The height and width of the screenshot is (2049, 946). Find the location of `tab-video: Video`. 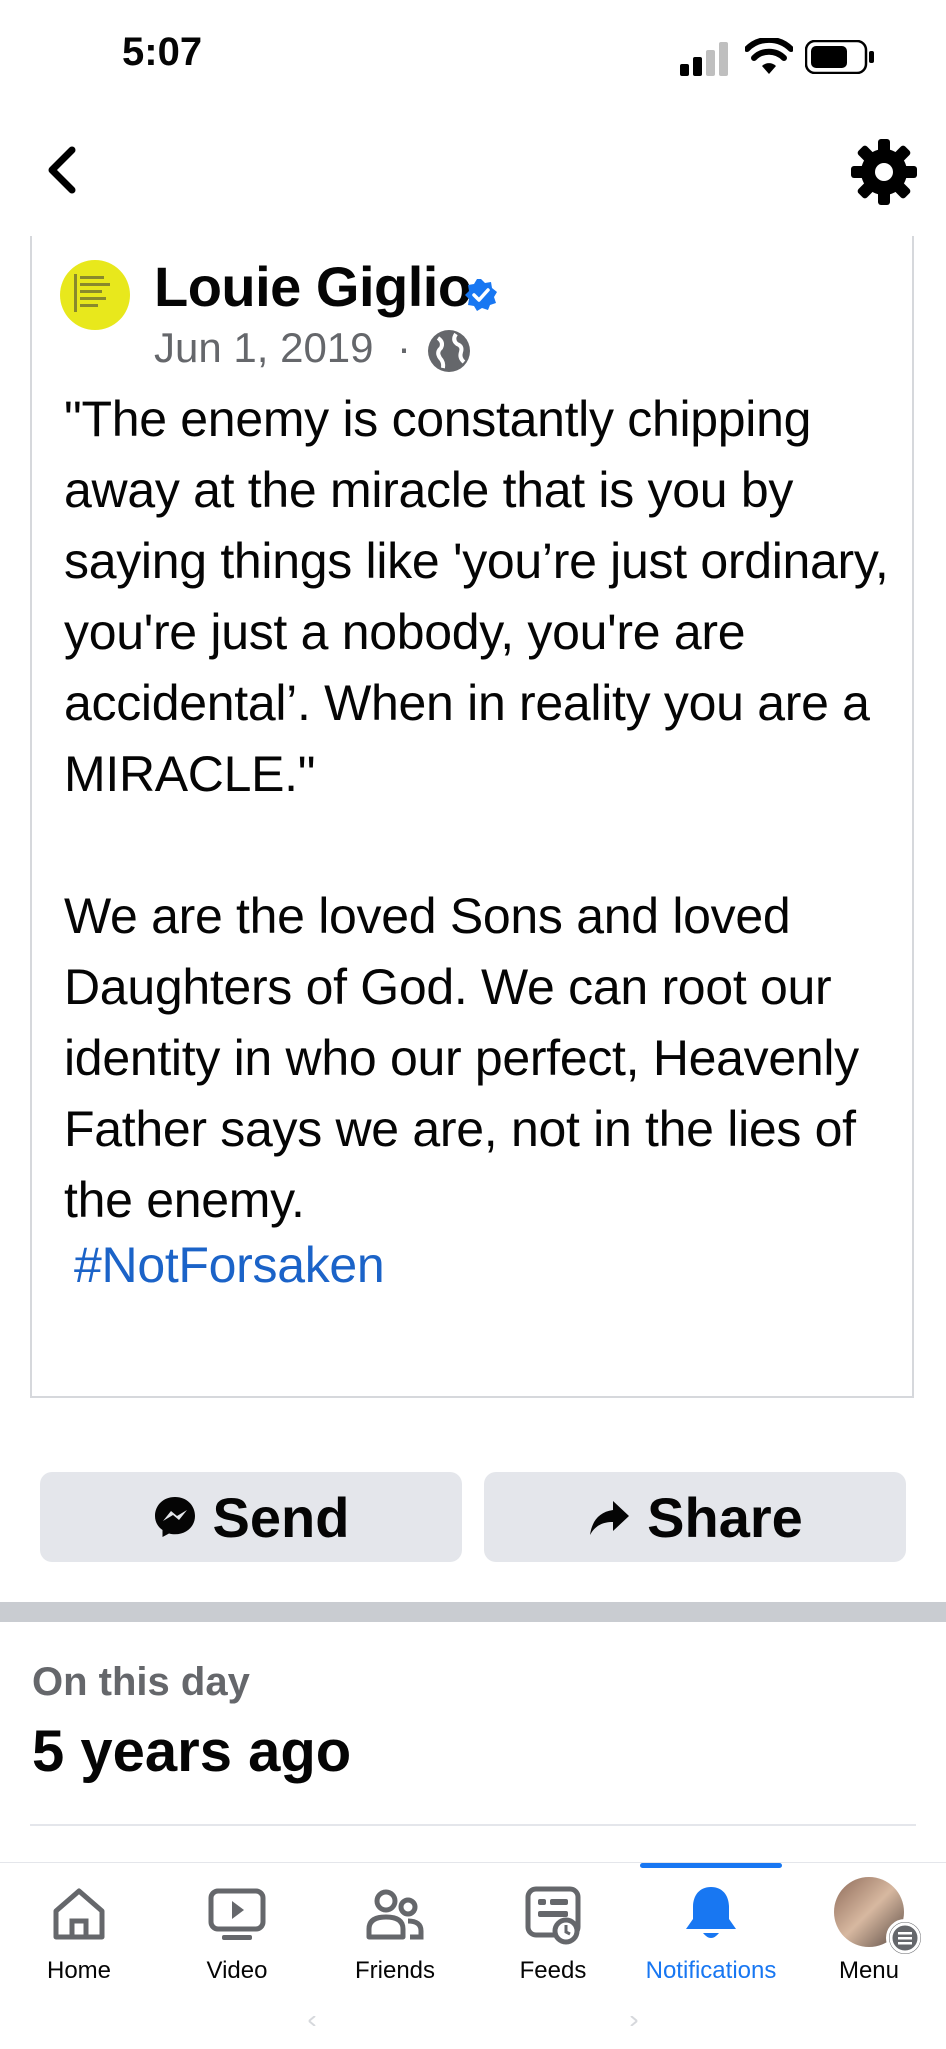

tab-video: Video is located at coordinates (237, 1923).